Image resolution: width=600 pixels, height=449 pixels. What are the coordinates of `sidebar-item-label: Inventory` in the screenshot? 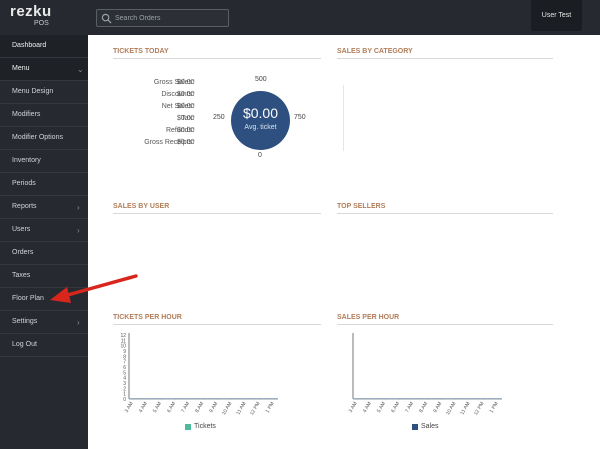 It's located at (26, 160).